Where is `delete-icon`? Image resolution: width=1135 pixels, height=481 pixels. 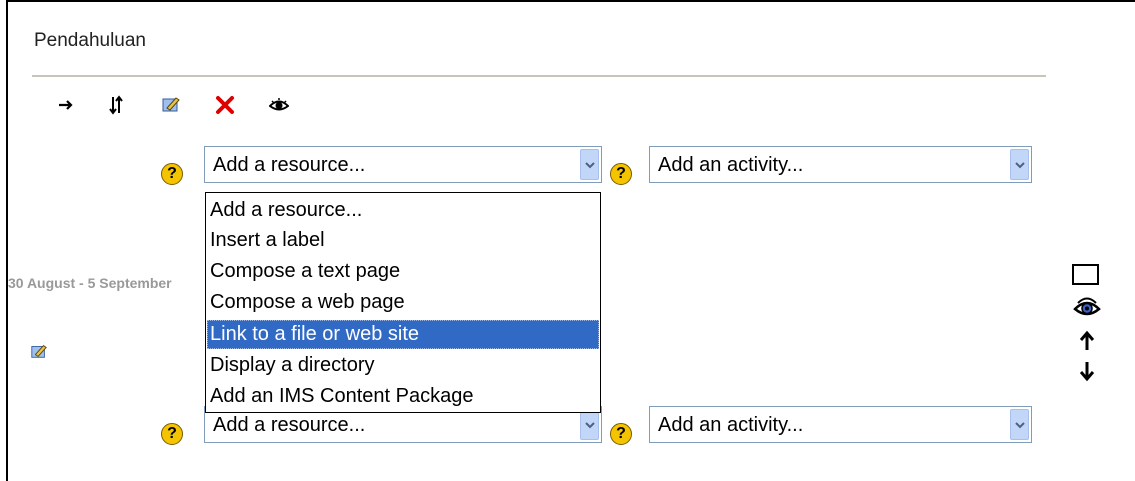
delete-icon is located at coordinates (225, 105).